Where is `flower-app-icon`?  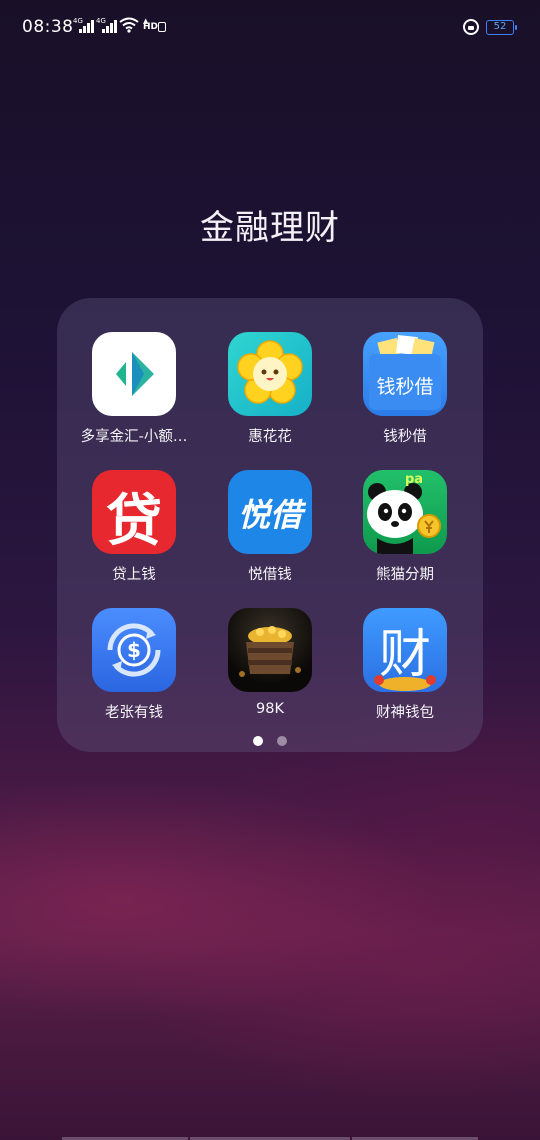
flower-app-icon is located at coordinates (270, 374).